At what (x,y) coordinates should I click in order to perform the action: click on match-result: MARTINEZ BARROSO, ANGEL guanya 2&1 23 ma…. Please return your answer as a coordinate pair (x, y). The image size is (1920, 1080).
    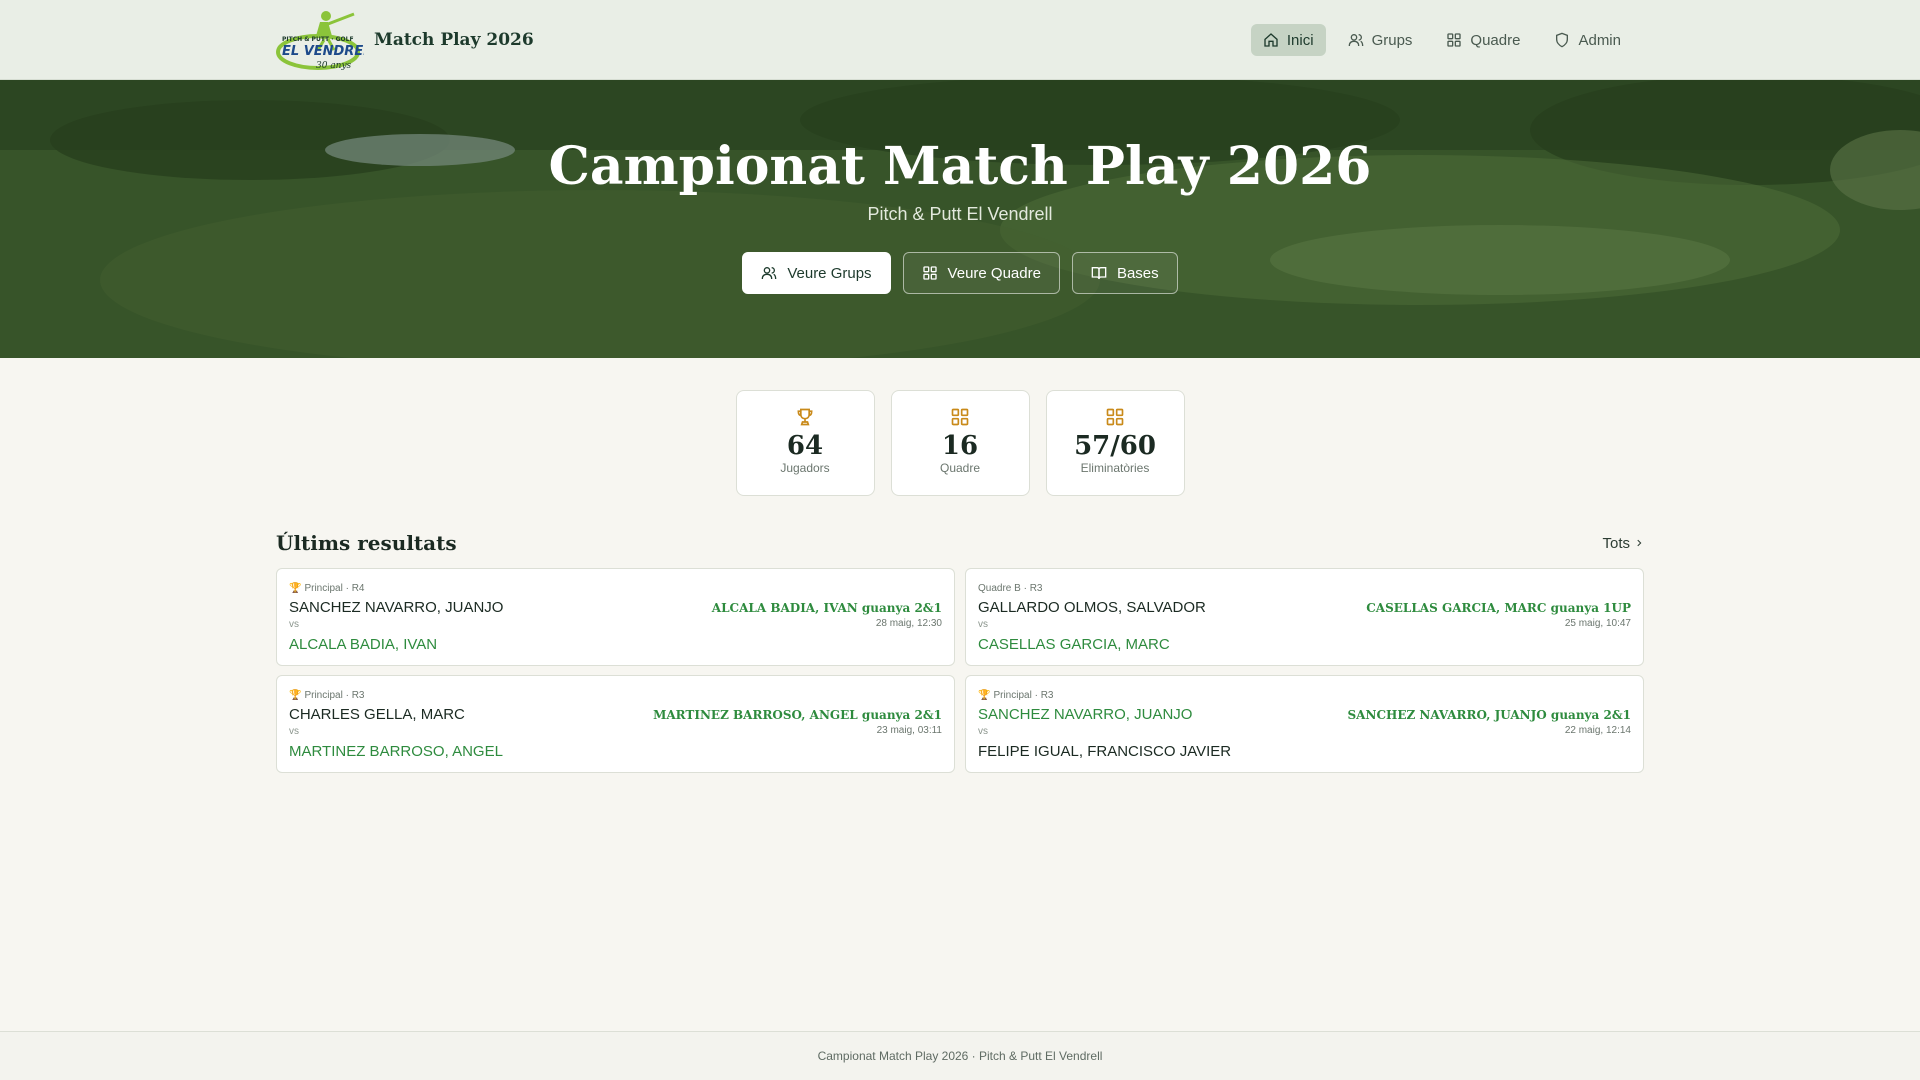
    Looking at the image, I should click on (797, 722).